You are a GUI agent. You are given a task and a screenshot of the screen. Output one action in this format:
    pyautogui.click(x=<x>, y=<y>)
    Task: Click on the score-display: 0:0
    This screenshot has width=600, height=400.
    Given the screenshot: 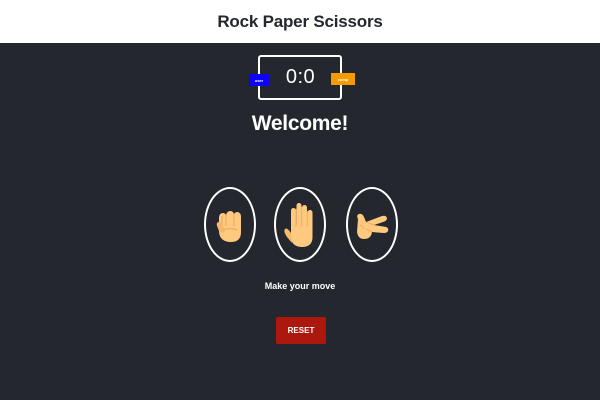 What is the action you would take?
    pyautogui.click(x=300, y=77)
    